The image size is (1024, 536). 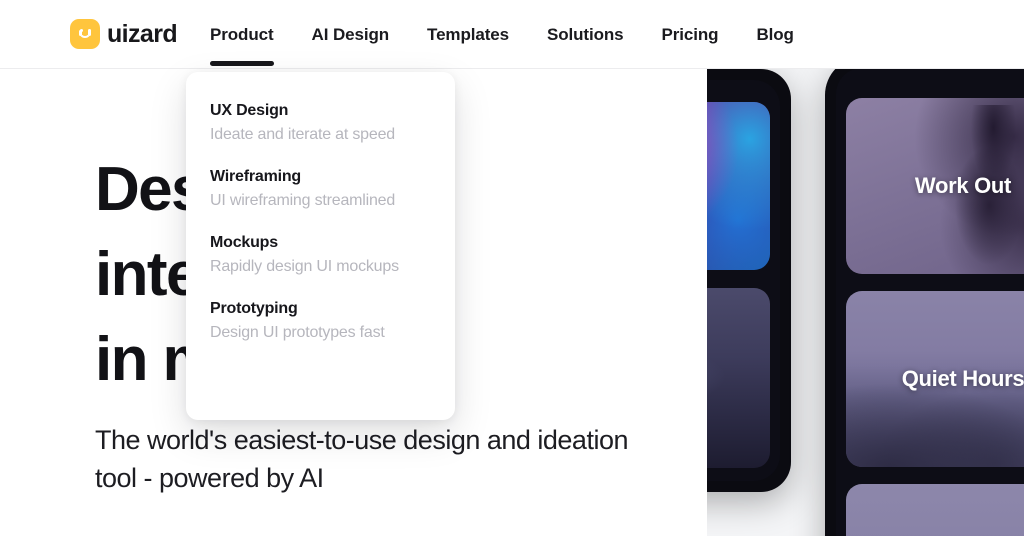 What do you see at coordinates (332, 189) in the screenshot?
I see `dropdown-item-wireframing: Wireframing UI wireframing streamlined` at bounding box center [332, 189].